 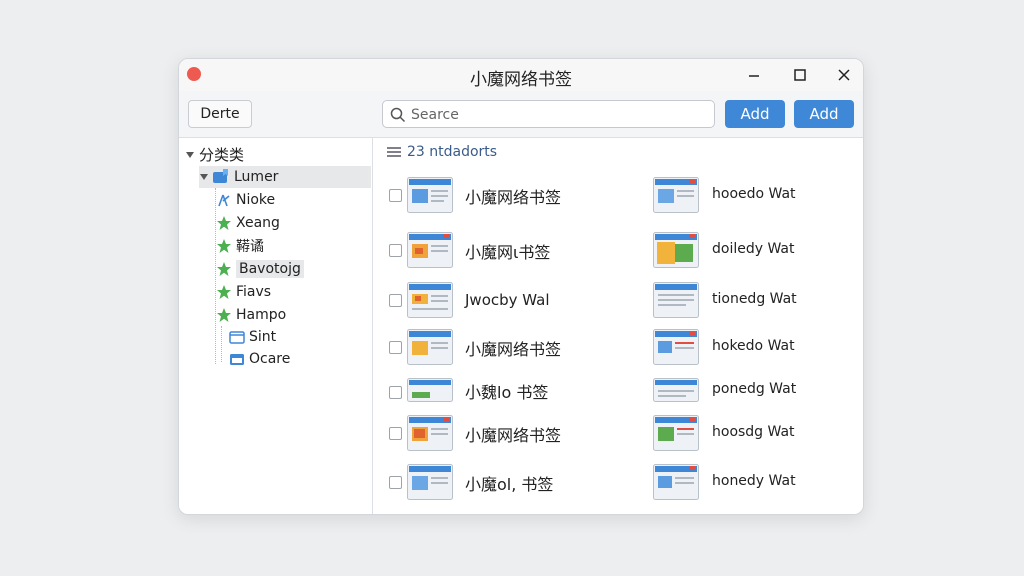 I want to click on tree-root-label: 分类类, so click(x=222, y=155).